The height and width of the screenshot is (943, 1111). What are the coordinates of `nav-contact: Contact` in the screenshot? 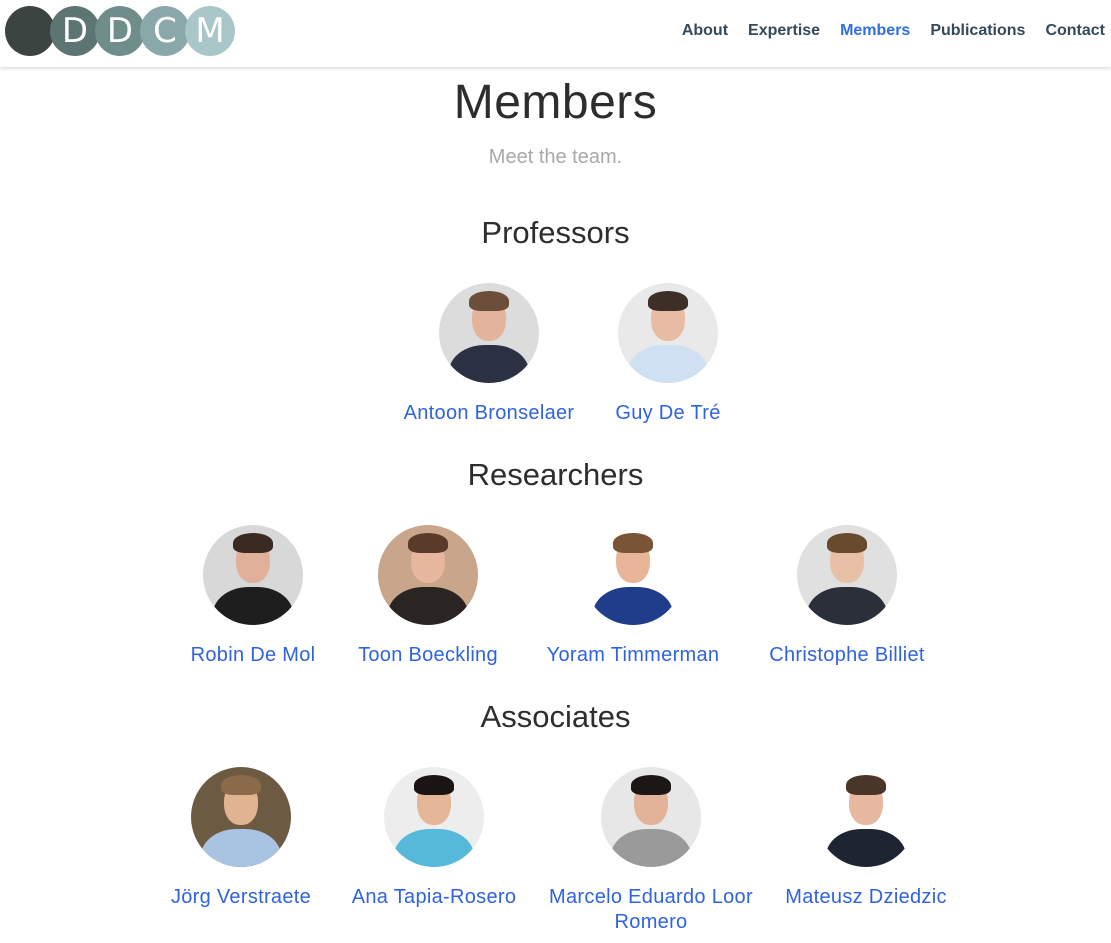 It's located at (1075, 31).